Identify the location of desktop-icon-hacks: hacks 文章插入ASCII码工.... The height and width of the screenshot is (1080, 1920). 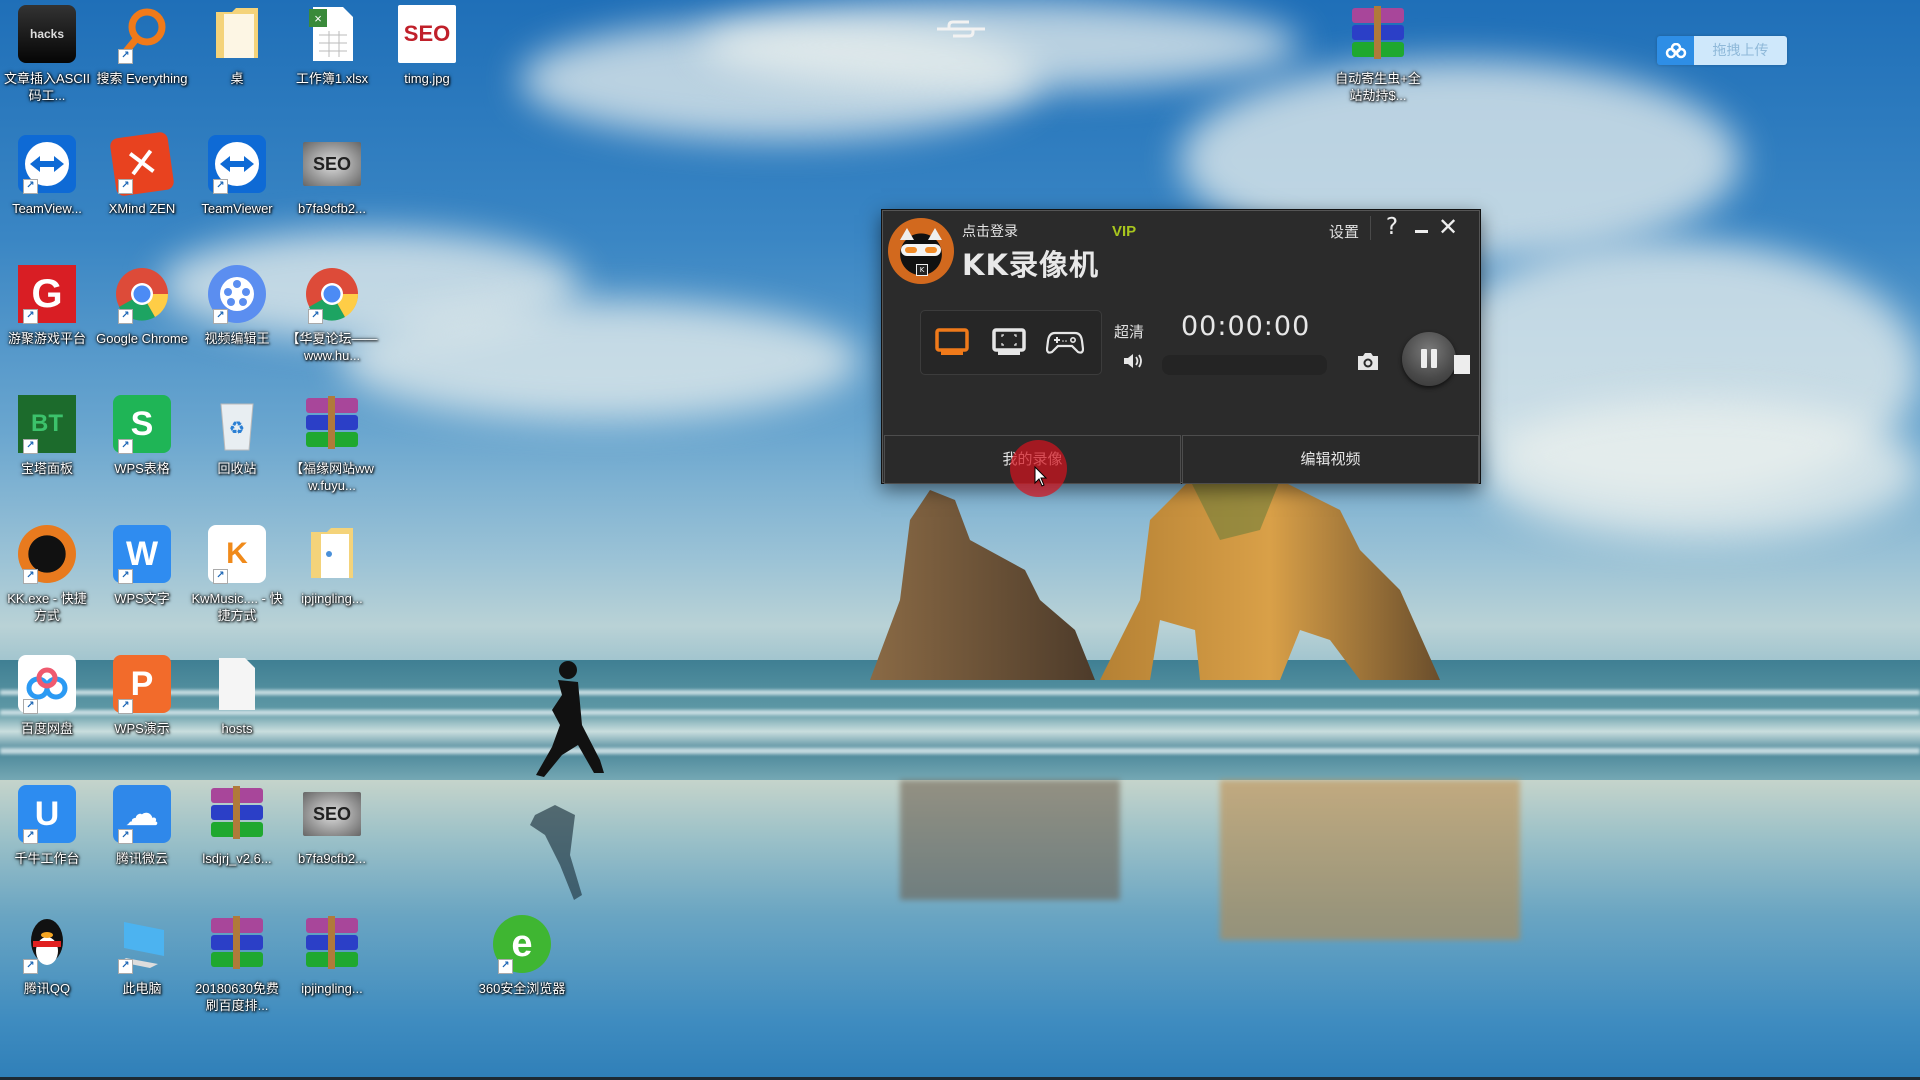
(47, 54).